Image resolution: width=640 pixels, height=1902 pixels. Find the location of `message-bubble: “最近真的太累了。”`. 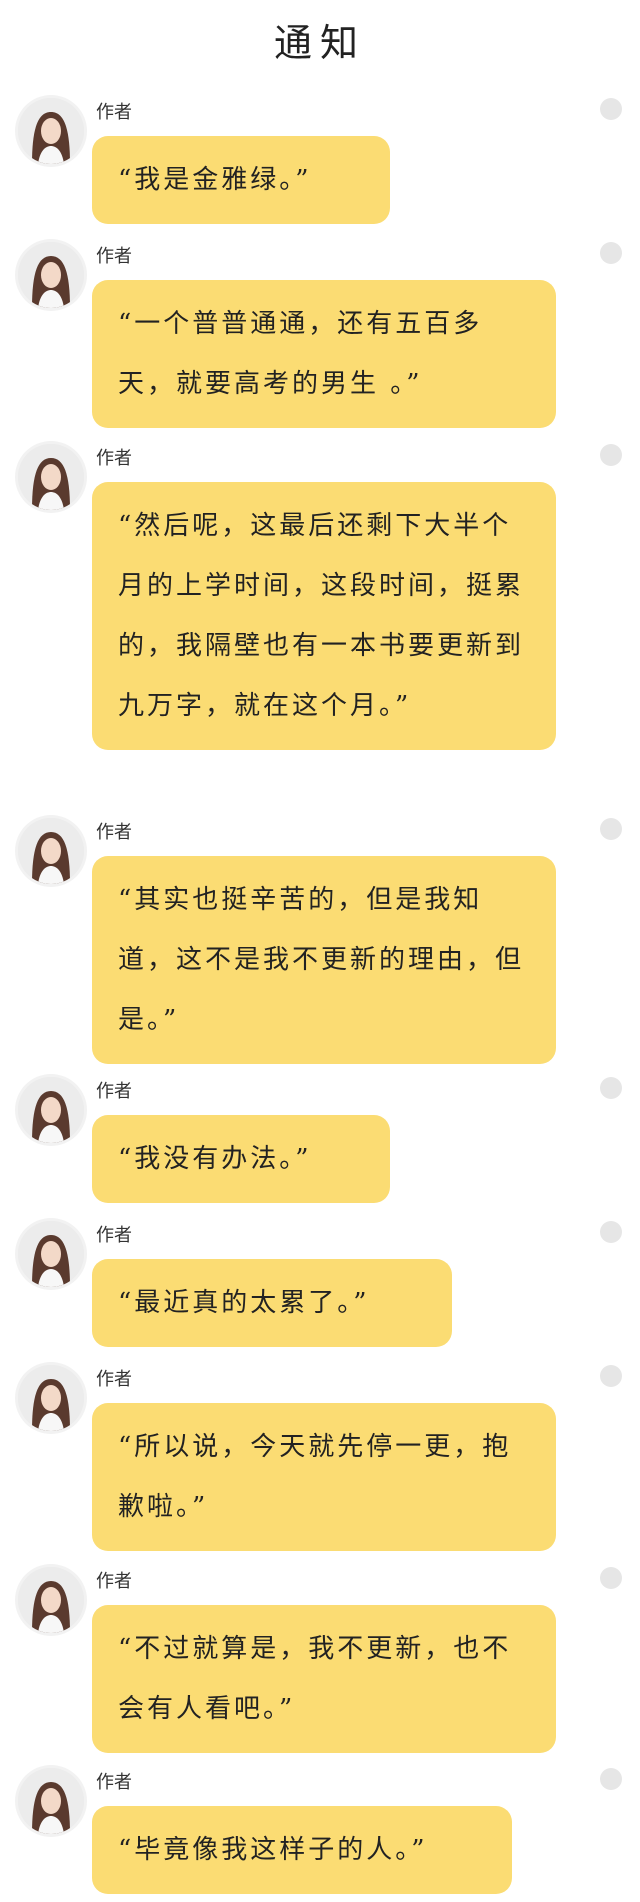

message-bubble: “最近真的太累了。” is located at coordinates (272, 1303).